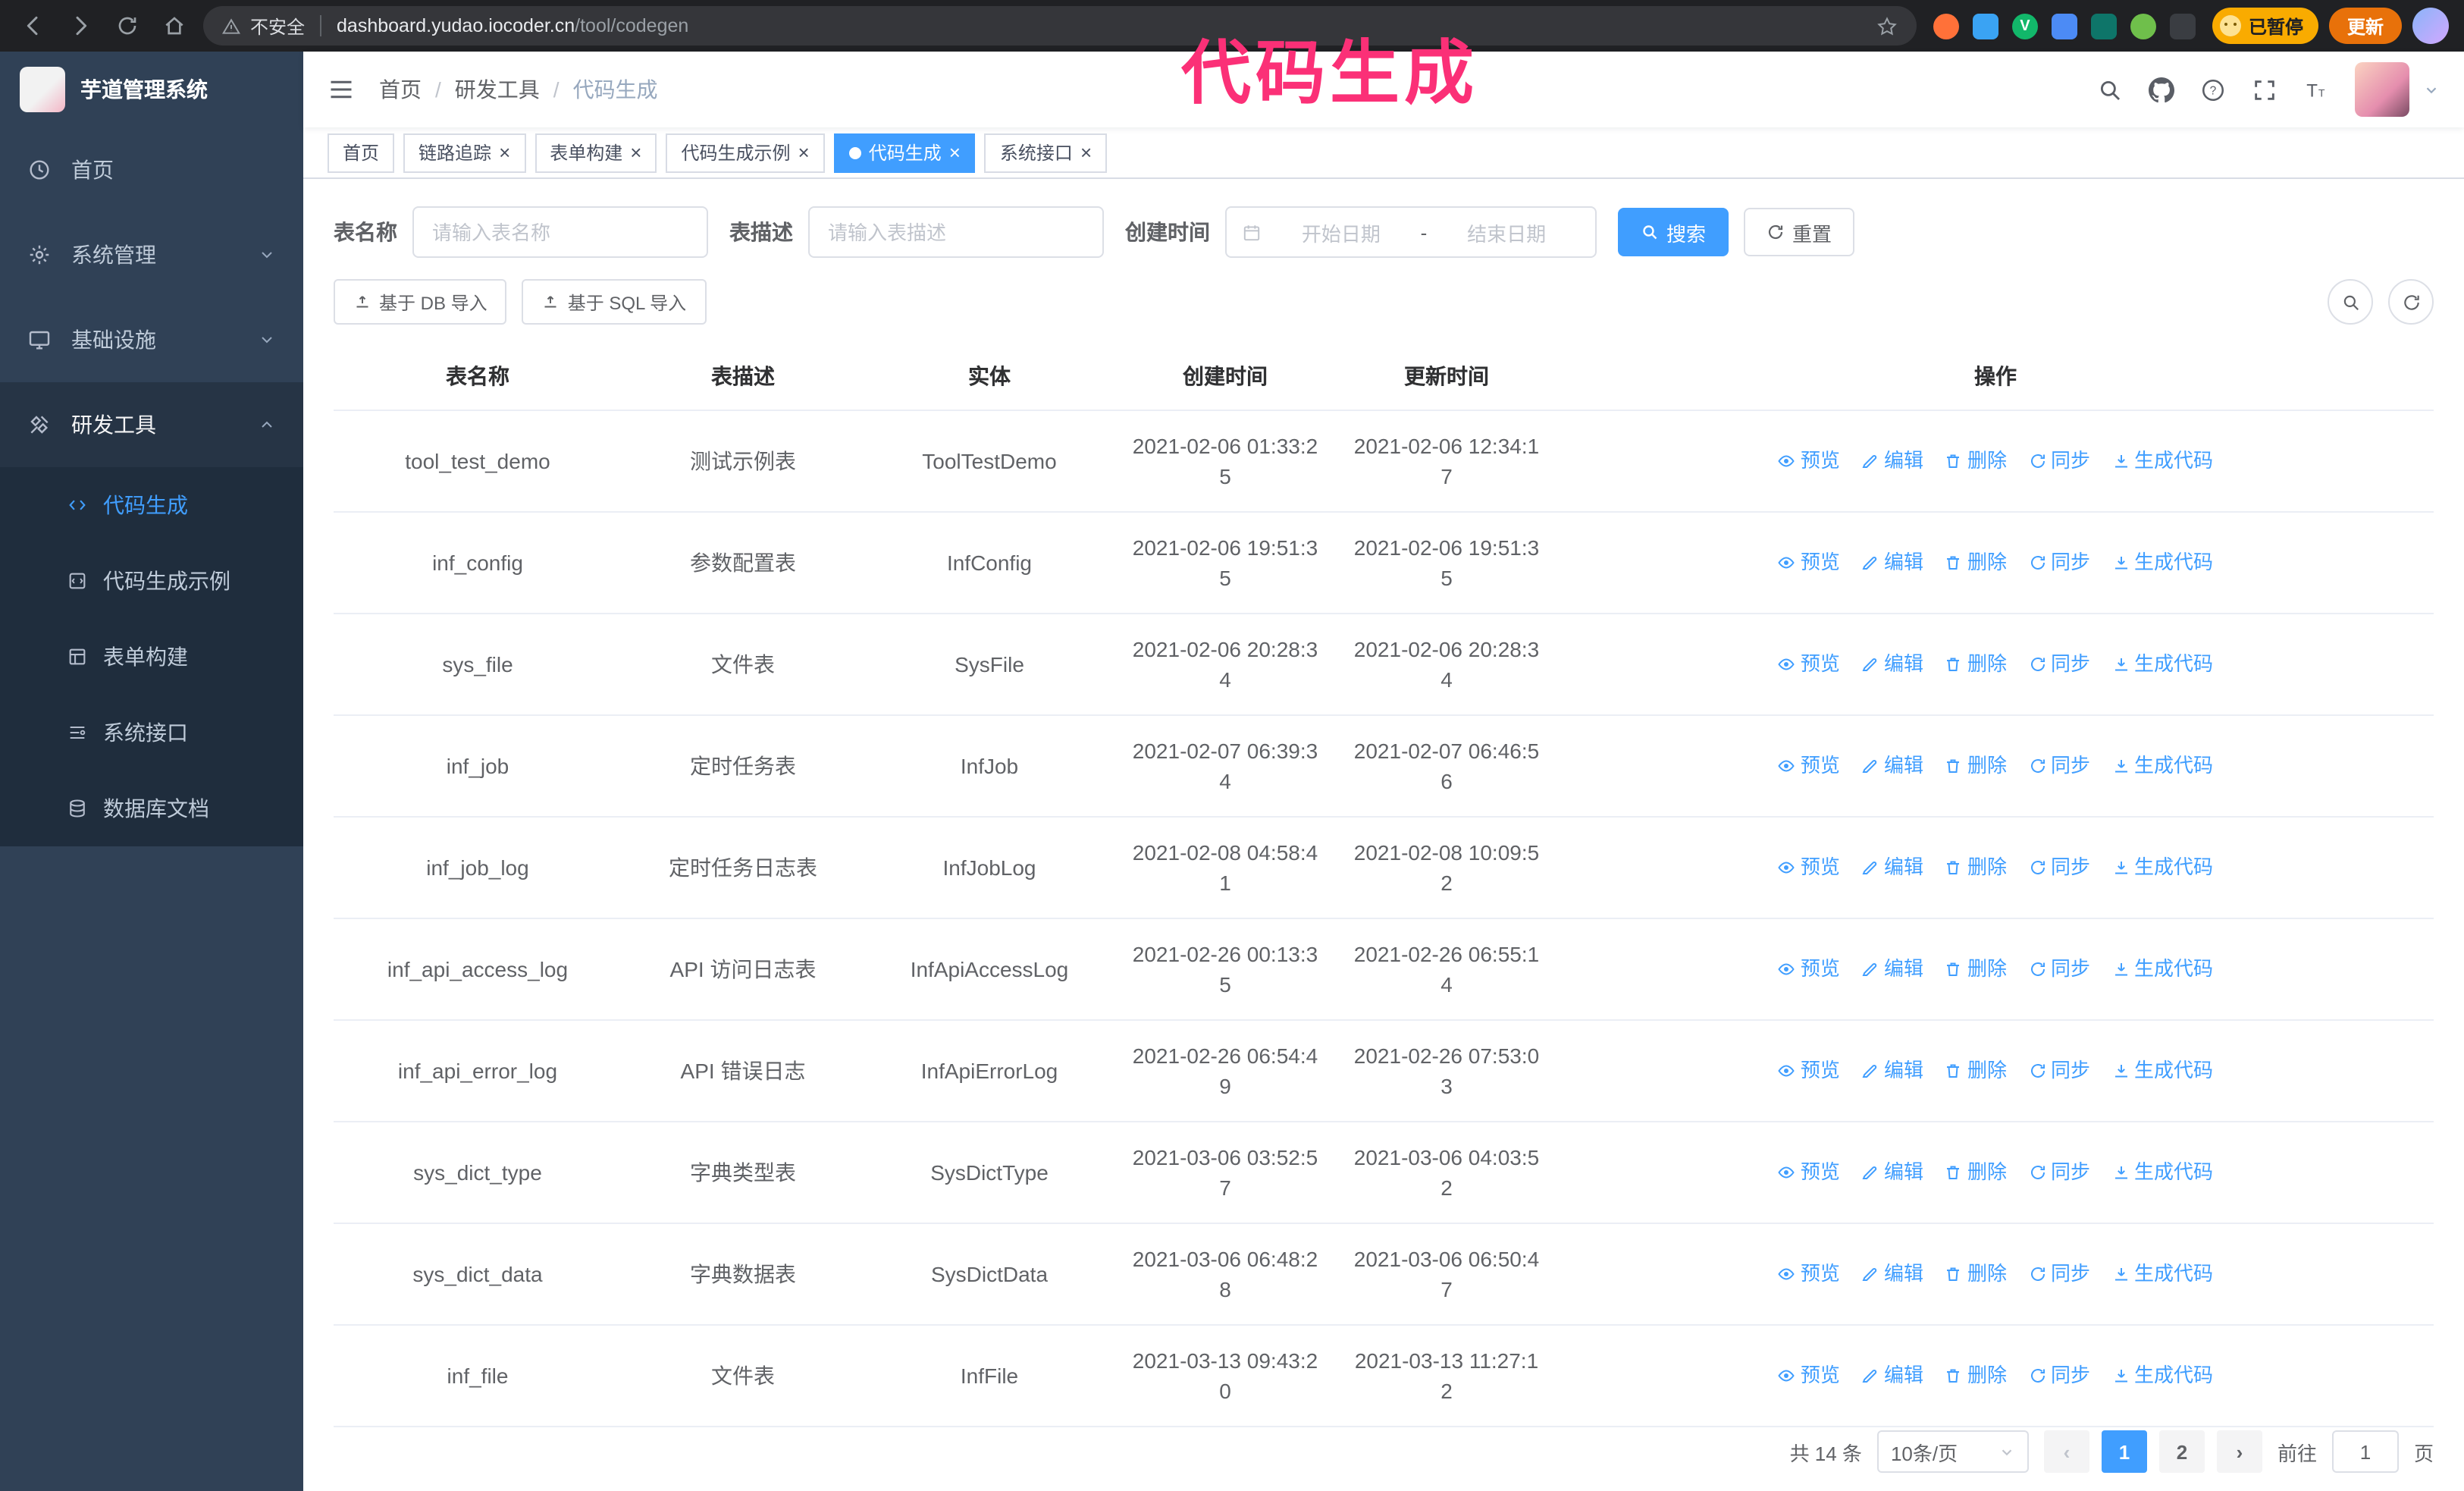 Image resolution: width=2464 pixels, height=1491 pixels. I want to click on sidebar-item-codegen-example: 代码生成示例, so click(151, 581).